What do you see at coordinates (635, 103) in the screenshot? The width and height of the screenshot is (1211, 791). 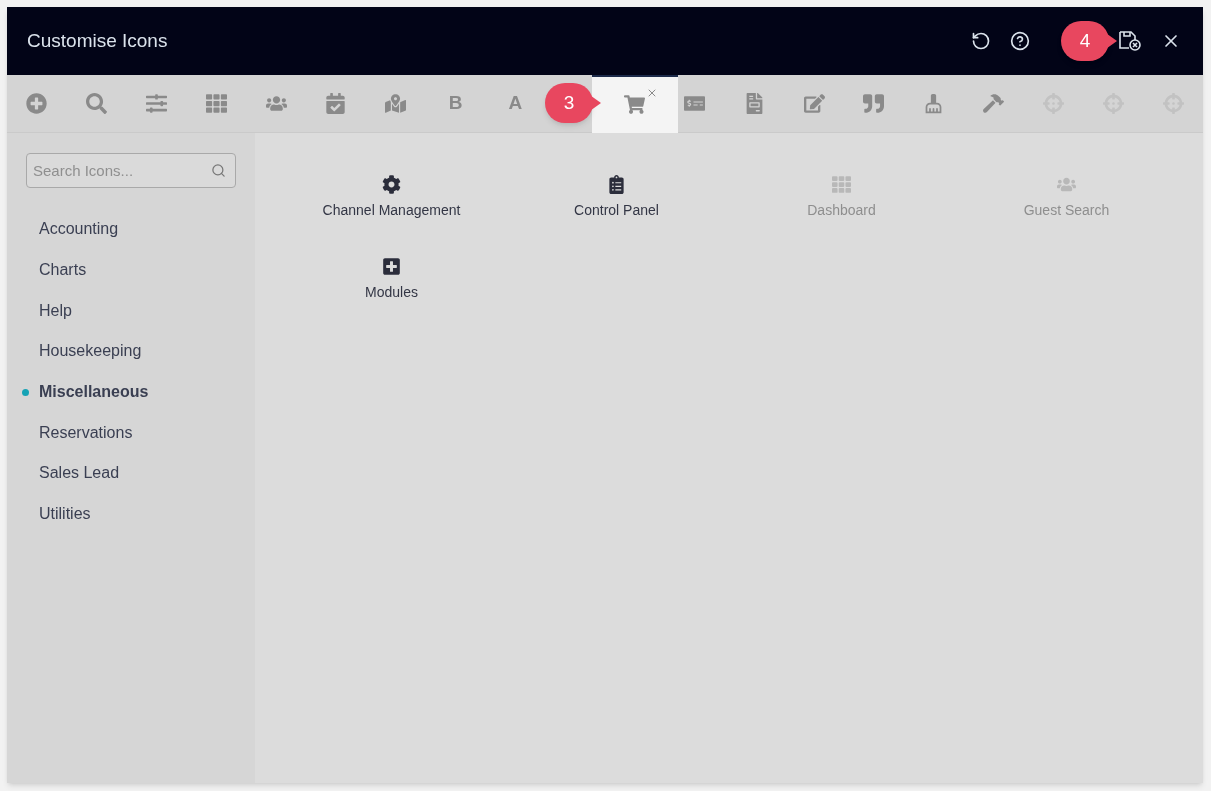 I see `toolbar-button` at bounding box center [635, 103].